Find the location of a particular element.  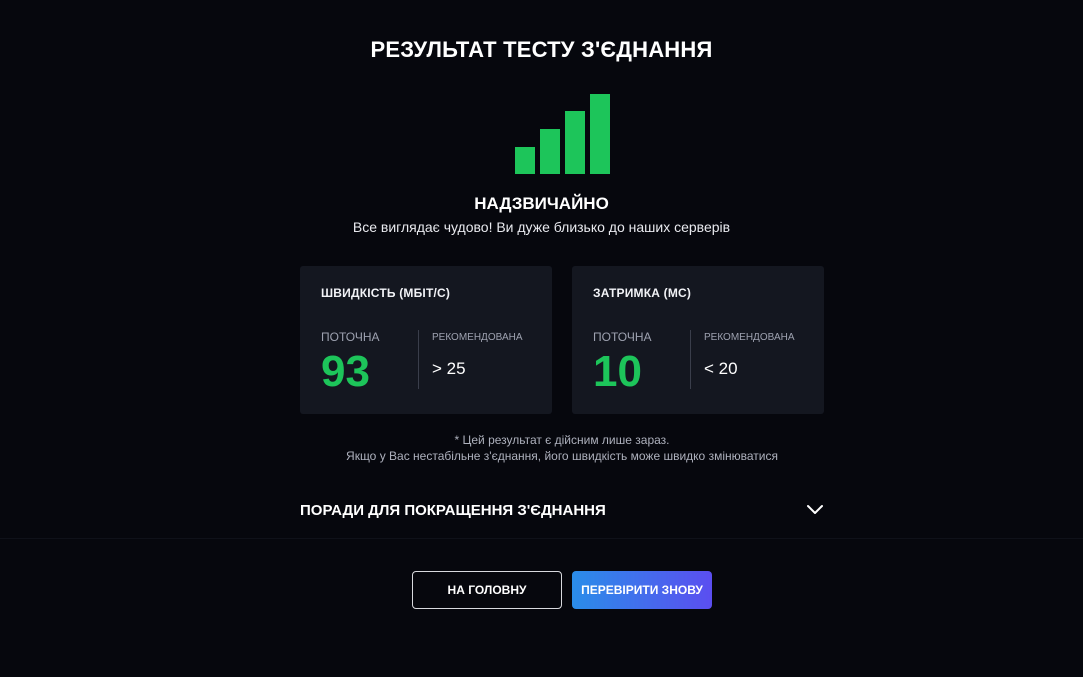

speed-recommended: РЕКОМЕНДОВАНА > 25 is located at coordinates (477, 354).